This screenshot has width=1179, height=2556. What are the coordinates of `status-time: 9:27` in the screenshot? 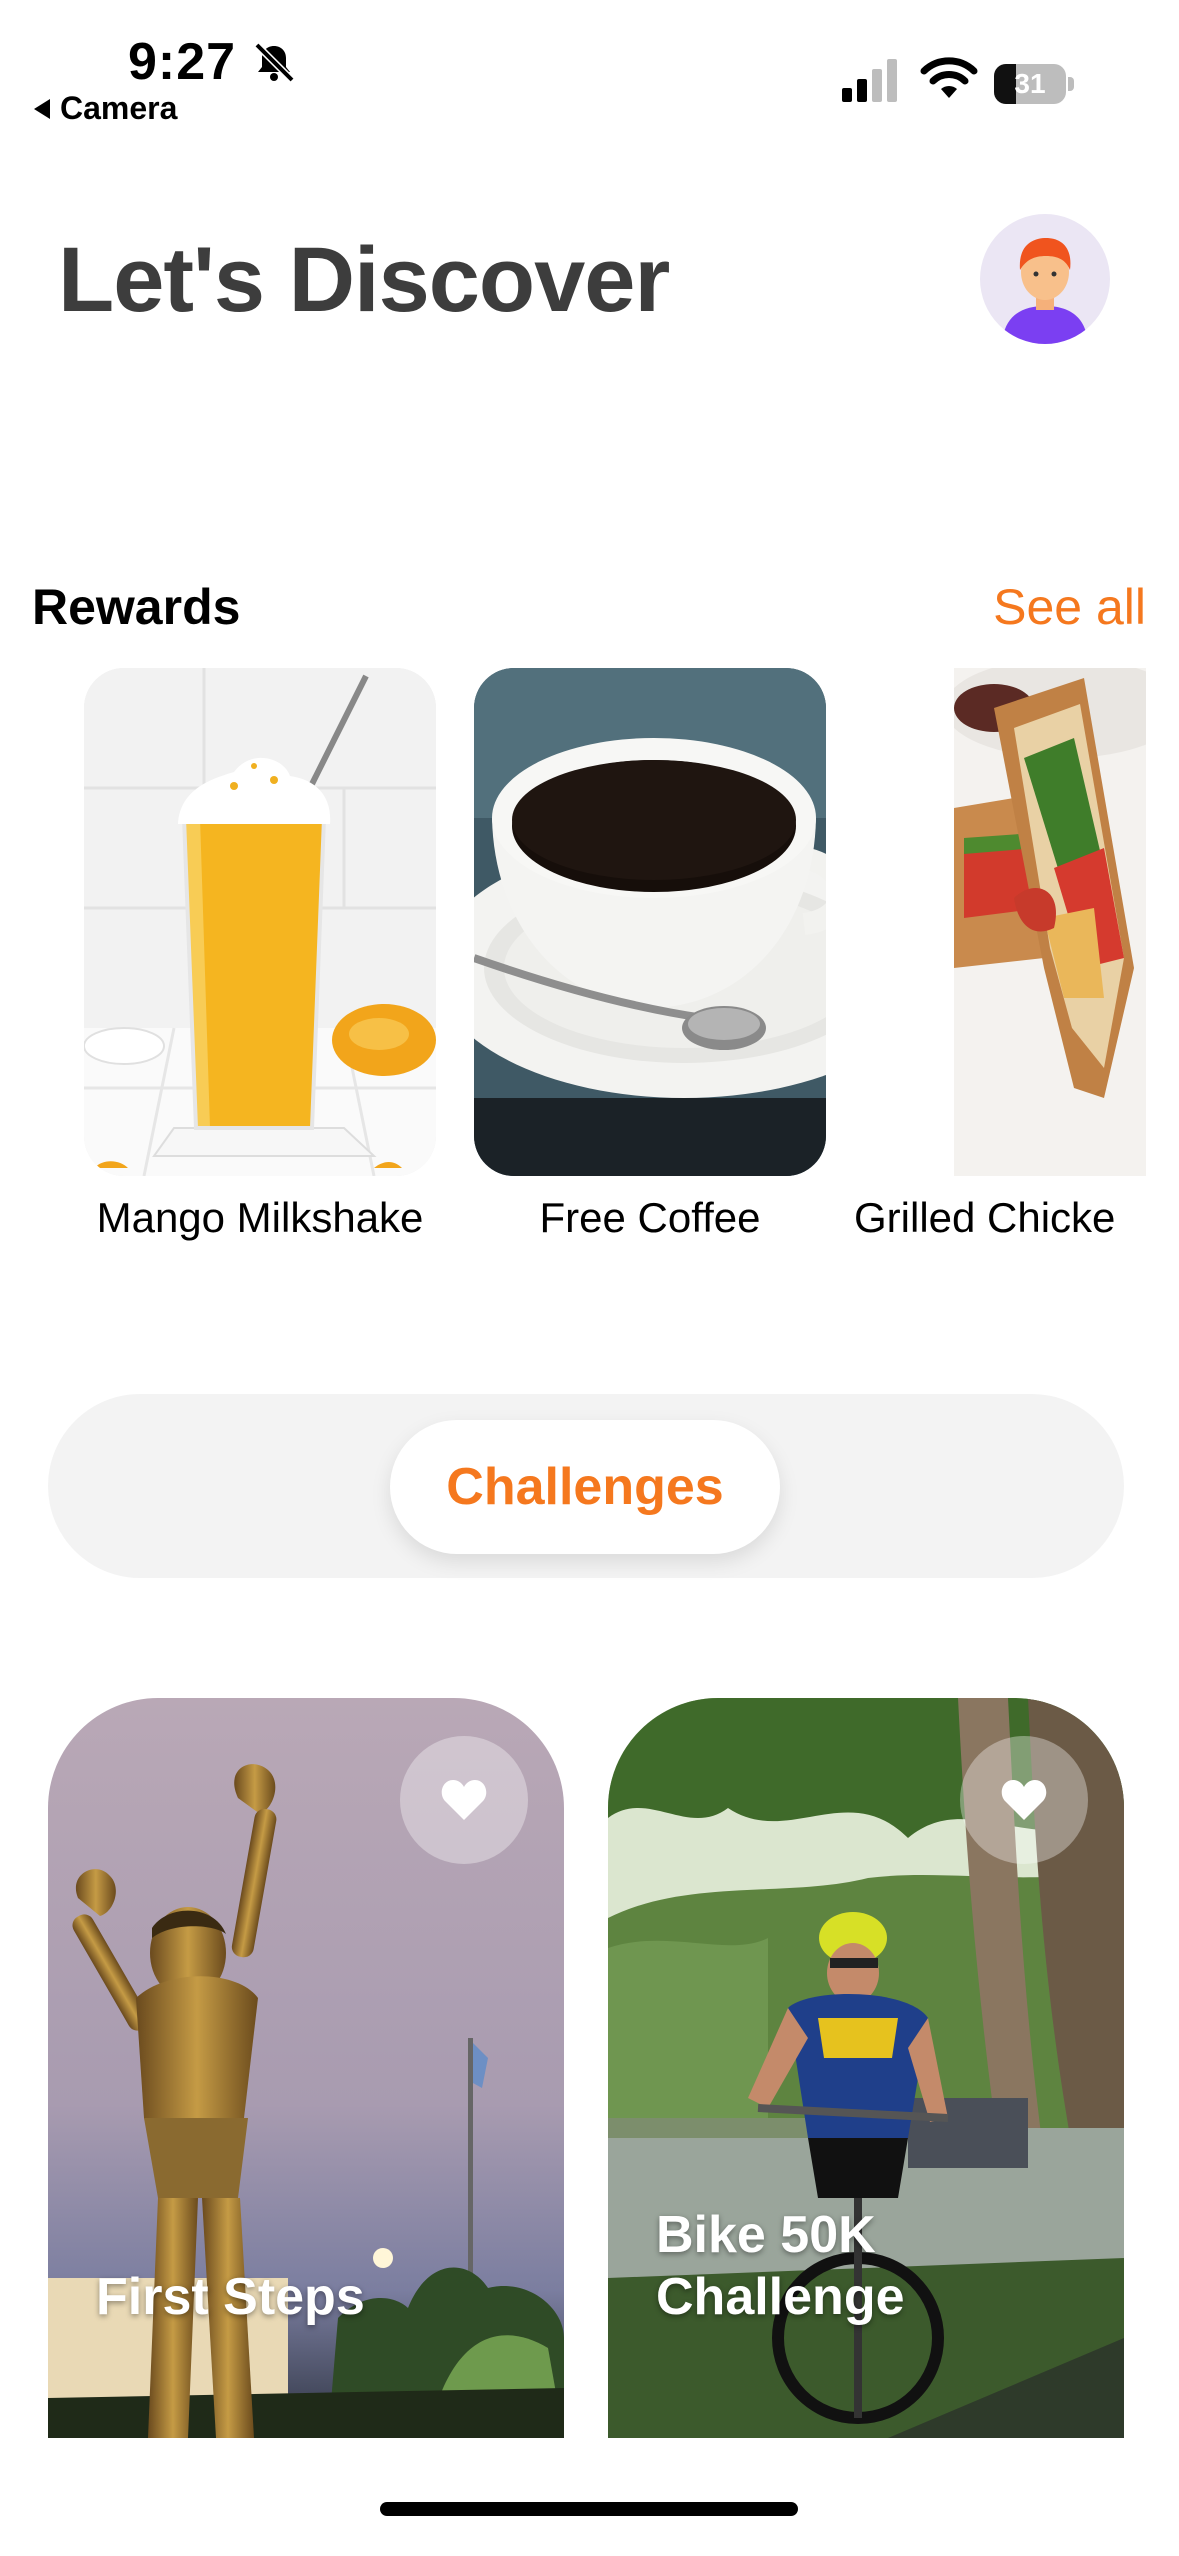 It's located at (182, 62).